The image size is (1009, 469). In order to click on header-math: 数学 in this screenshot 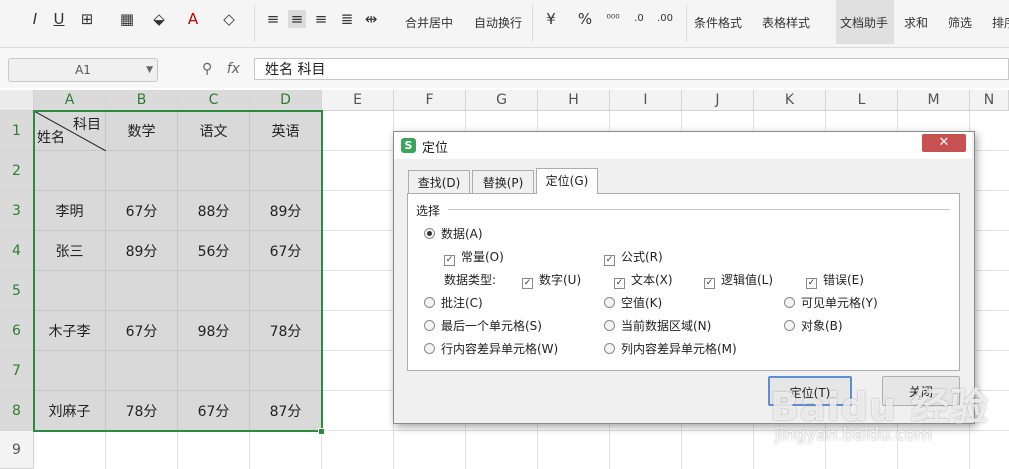, I will do `click(142, 131)`.